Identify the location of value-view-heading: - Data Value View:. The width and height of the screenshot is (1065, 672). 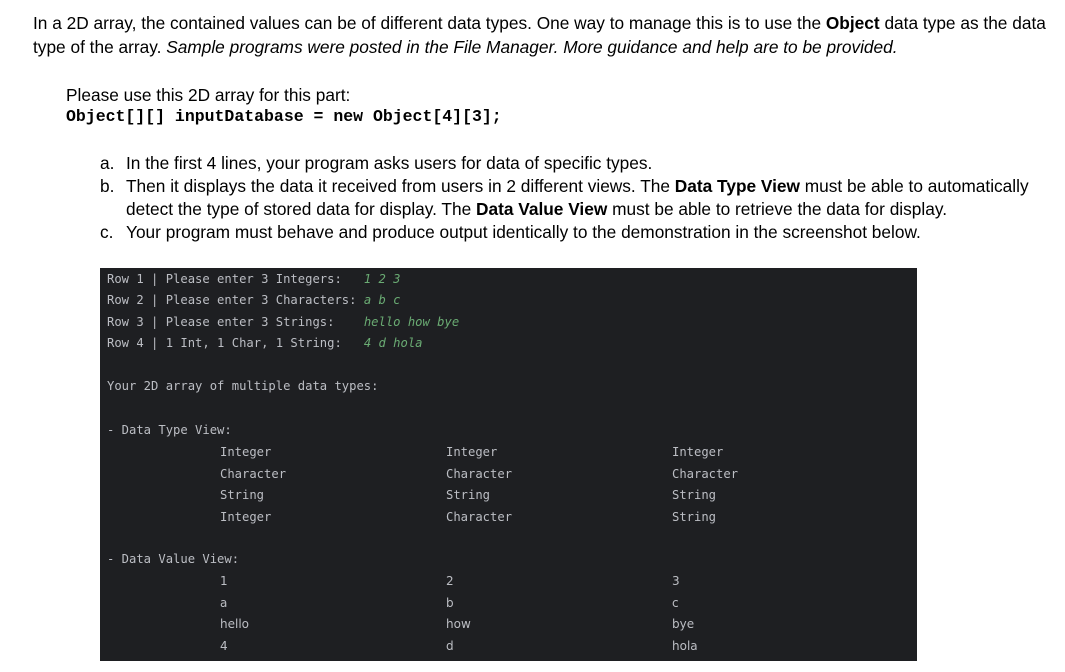
(173, 559).